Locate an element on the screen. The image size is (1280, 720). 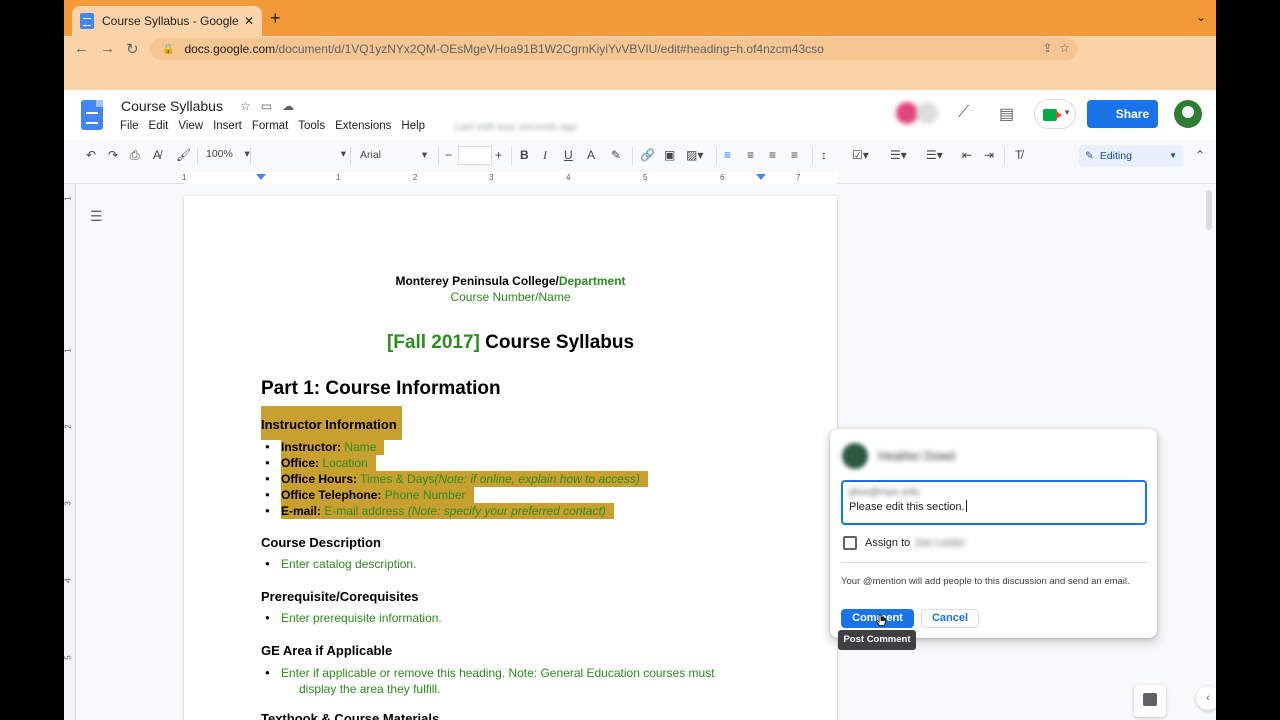
ruler-number: 2 is located at coordinates (415, 177).